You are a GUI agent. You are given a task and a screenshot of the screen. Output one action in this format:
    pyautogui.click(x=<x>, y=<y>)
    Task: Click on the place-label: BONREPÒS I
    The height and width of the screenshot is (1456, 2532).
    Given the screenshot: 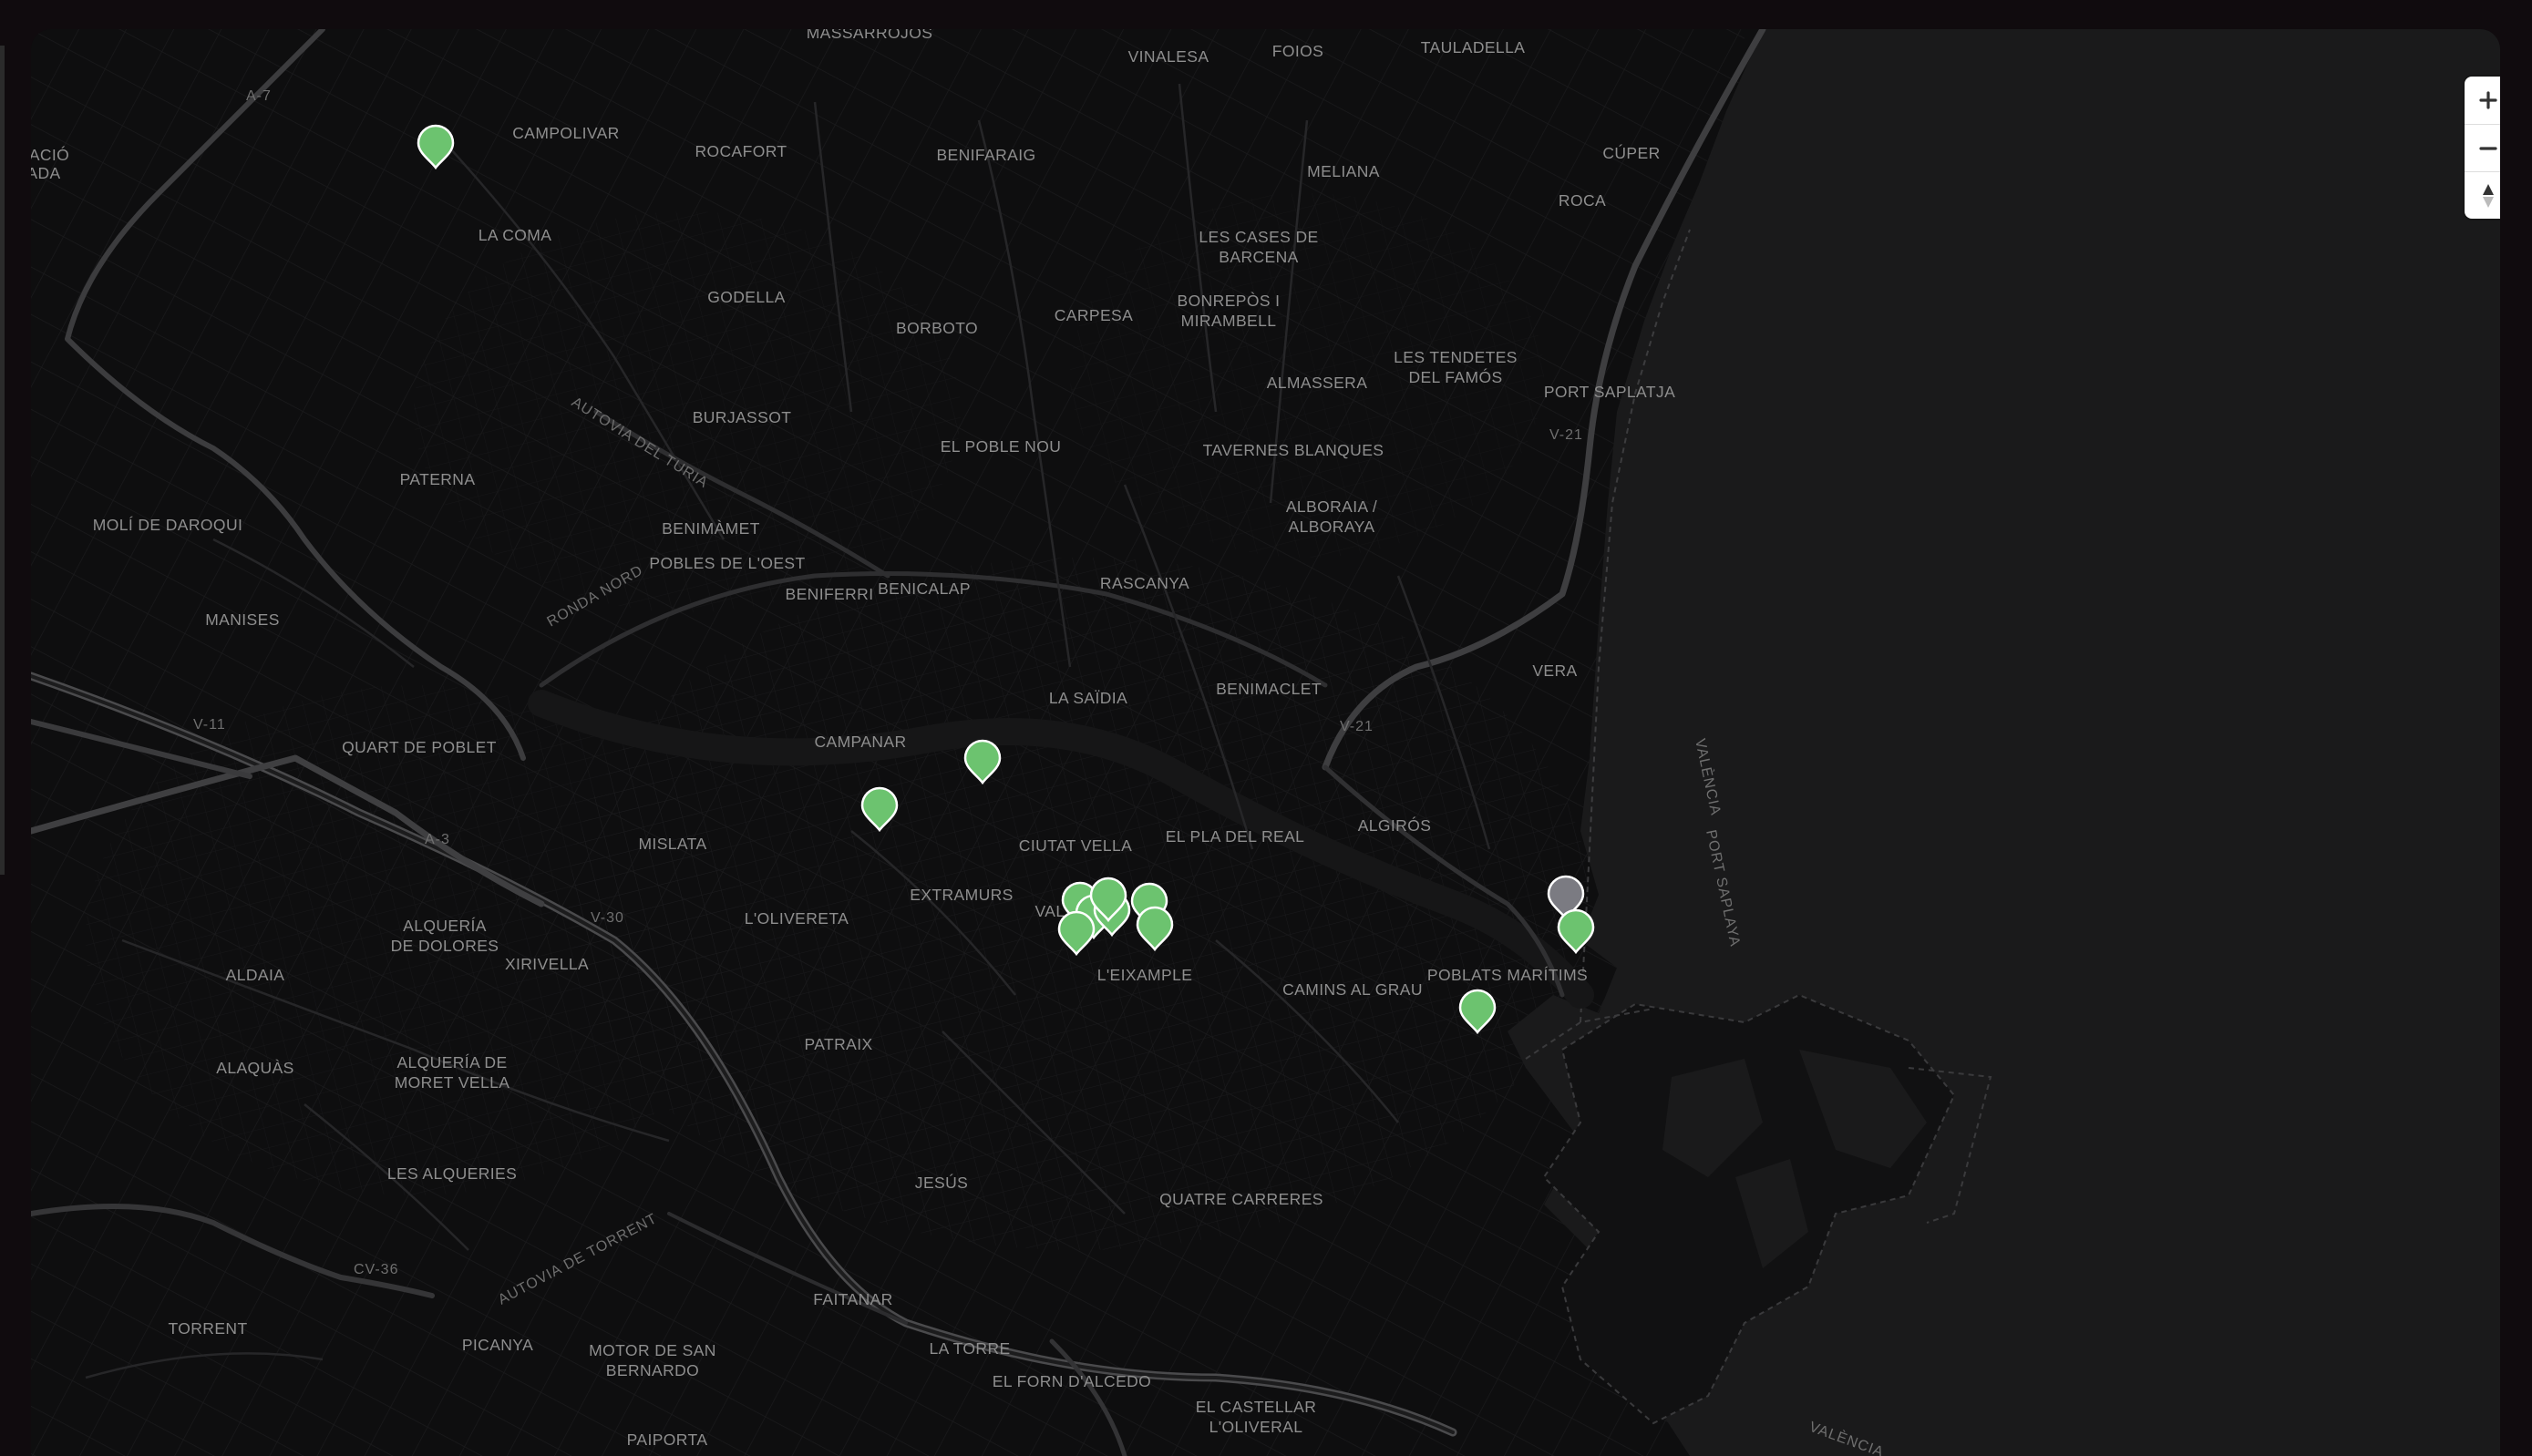 What is the action you would take?
    pyautogui.click(x=1229, y=300)
    